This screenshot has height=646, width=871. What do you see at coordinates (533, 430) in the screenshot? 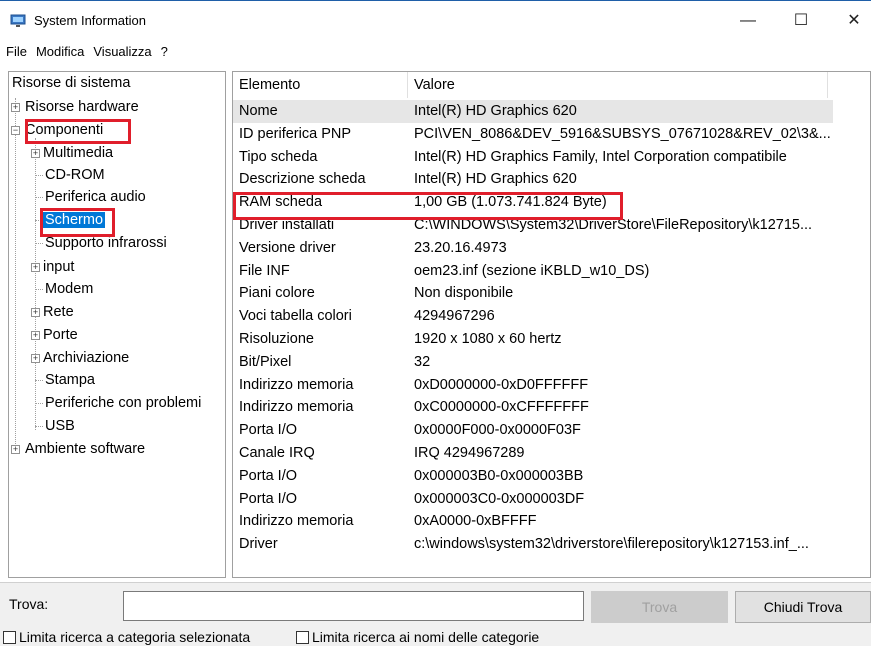
I see `table-row: Porta I/O 0x0000F000-0x0000F03F` at bounding box center [533, 430].